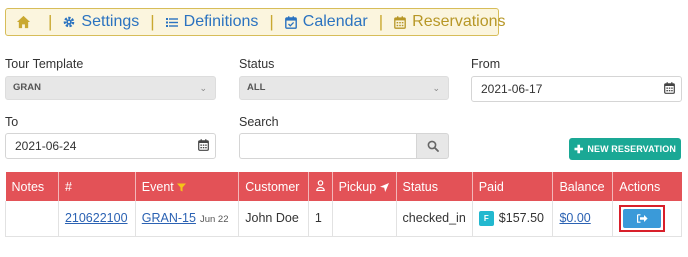 The width and height of the screenshot is (688, 257). I want to click on cell-guests: 1, so click(320, 219).